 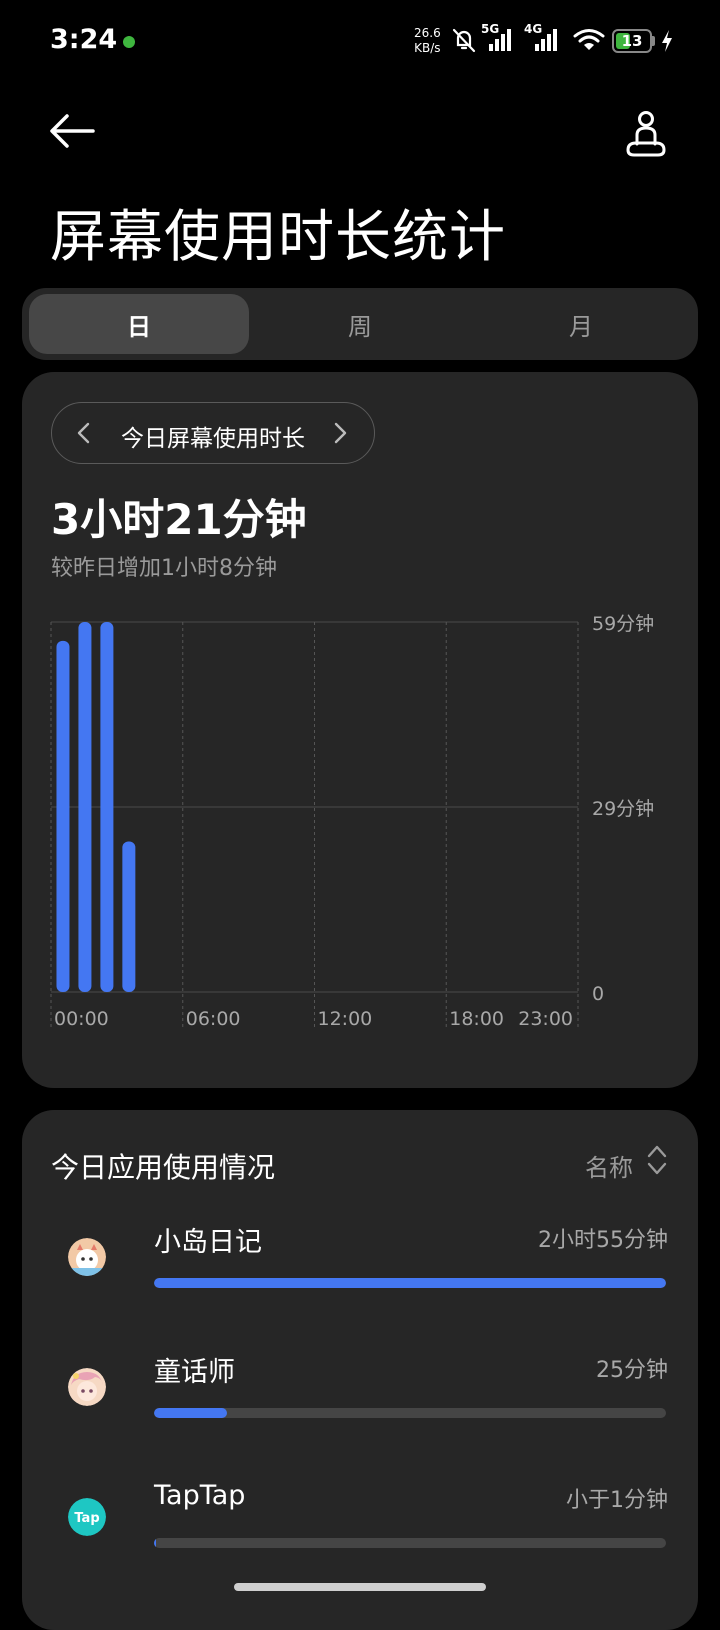 What do you see at coordinates (194, 1372) in the screenshot?
I see `app-name: 童话师` at bounding box center [194, 1372].